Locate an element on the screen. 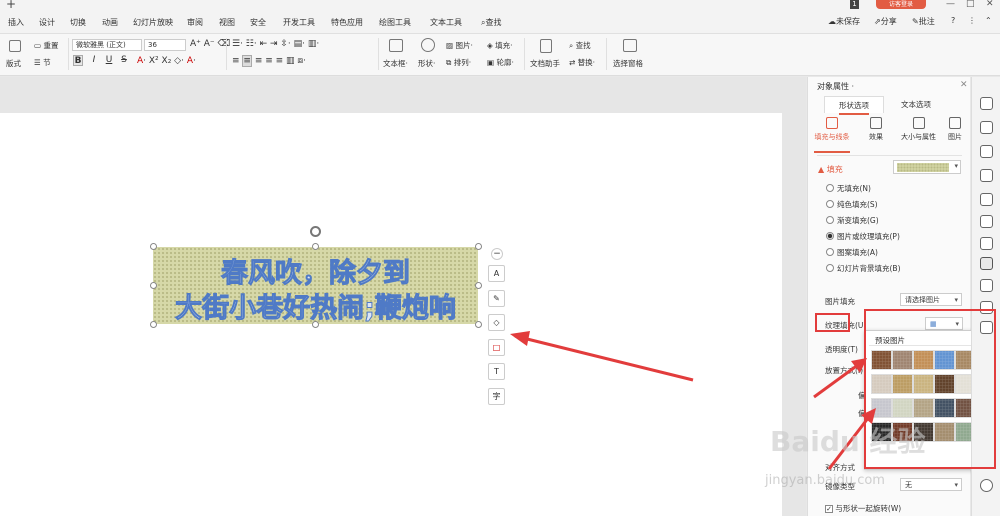  fill-section-header: ▲ 填充 is located at coordinates (830, 169).